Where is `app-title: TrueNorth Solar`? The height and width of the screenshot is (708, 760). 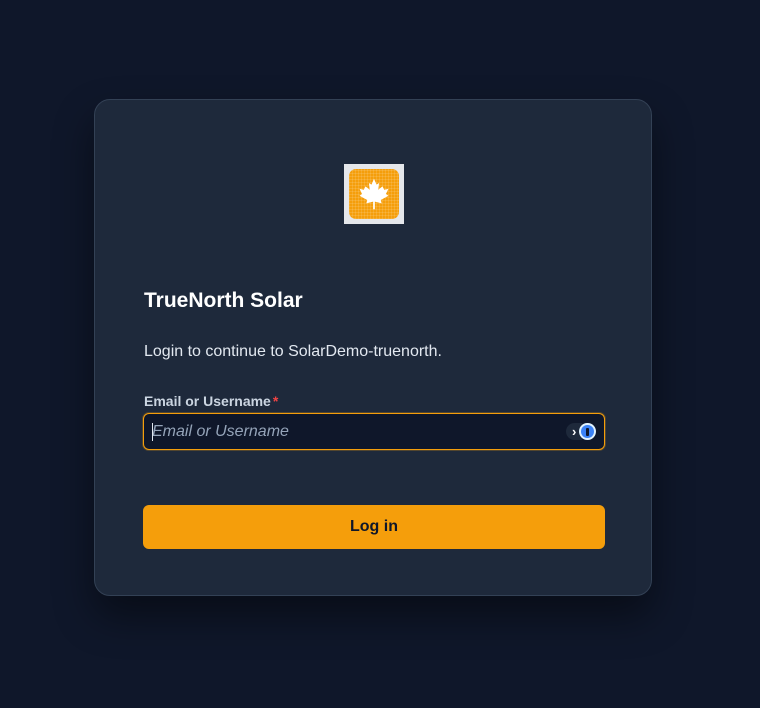 app-title: TrueNorth Solar is located at coordinates (223, 300).